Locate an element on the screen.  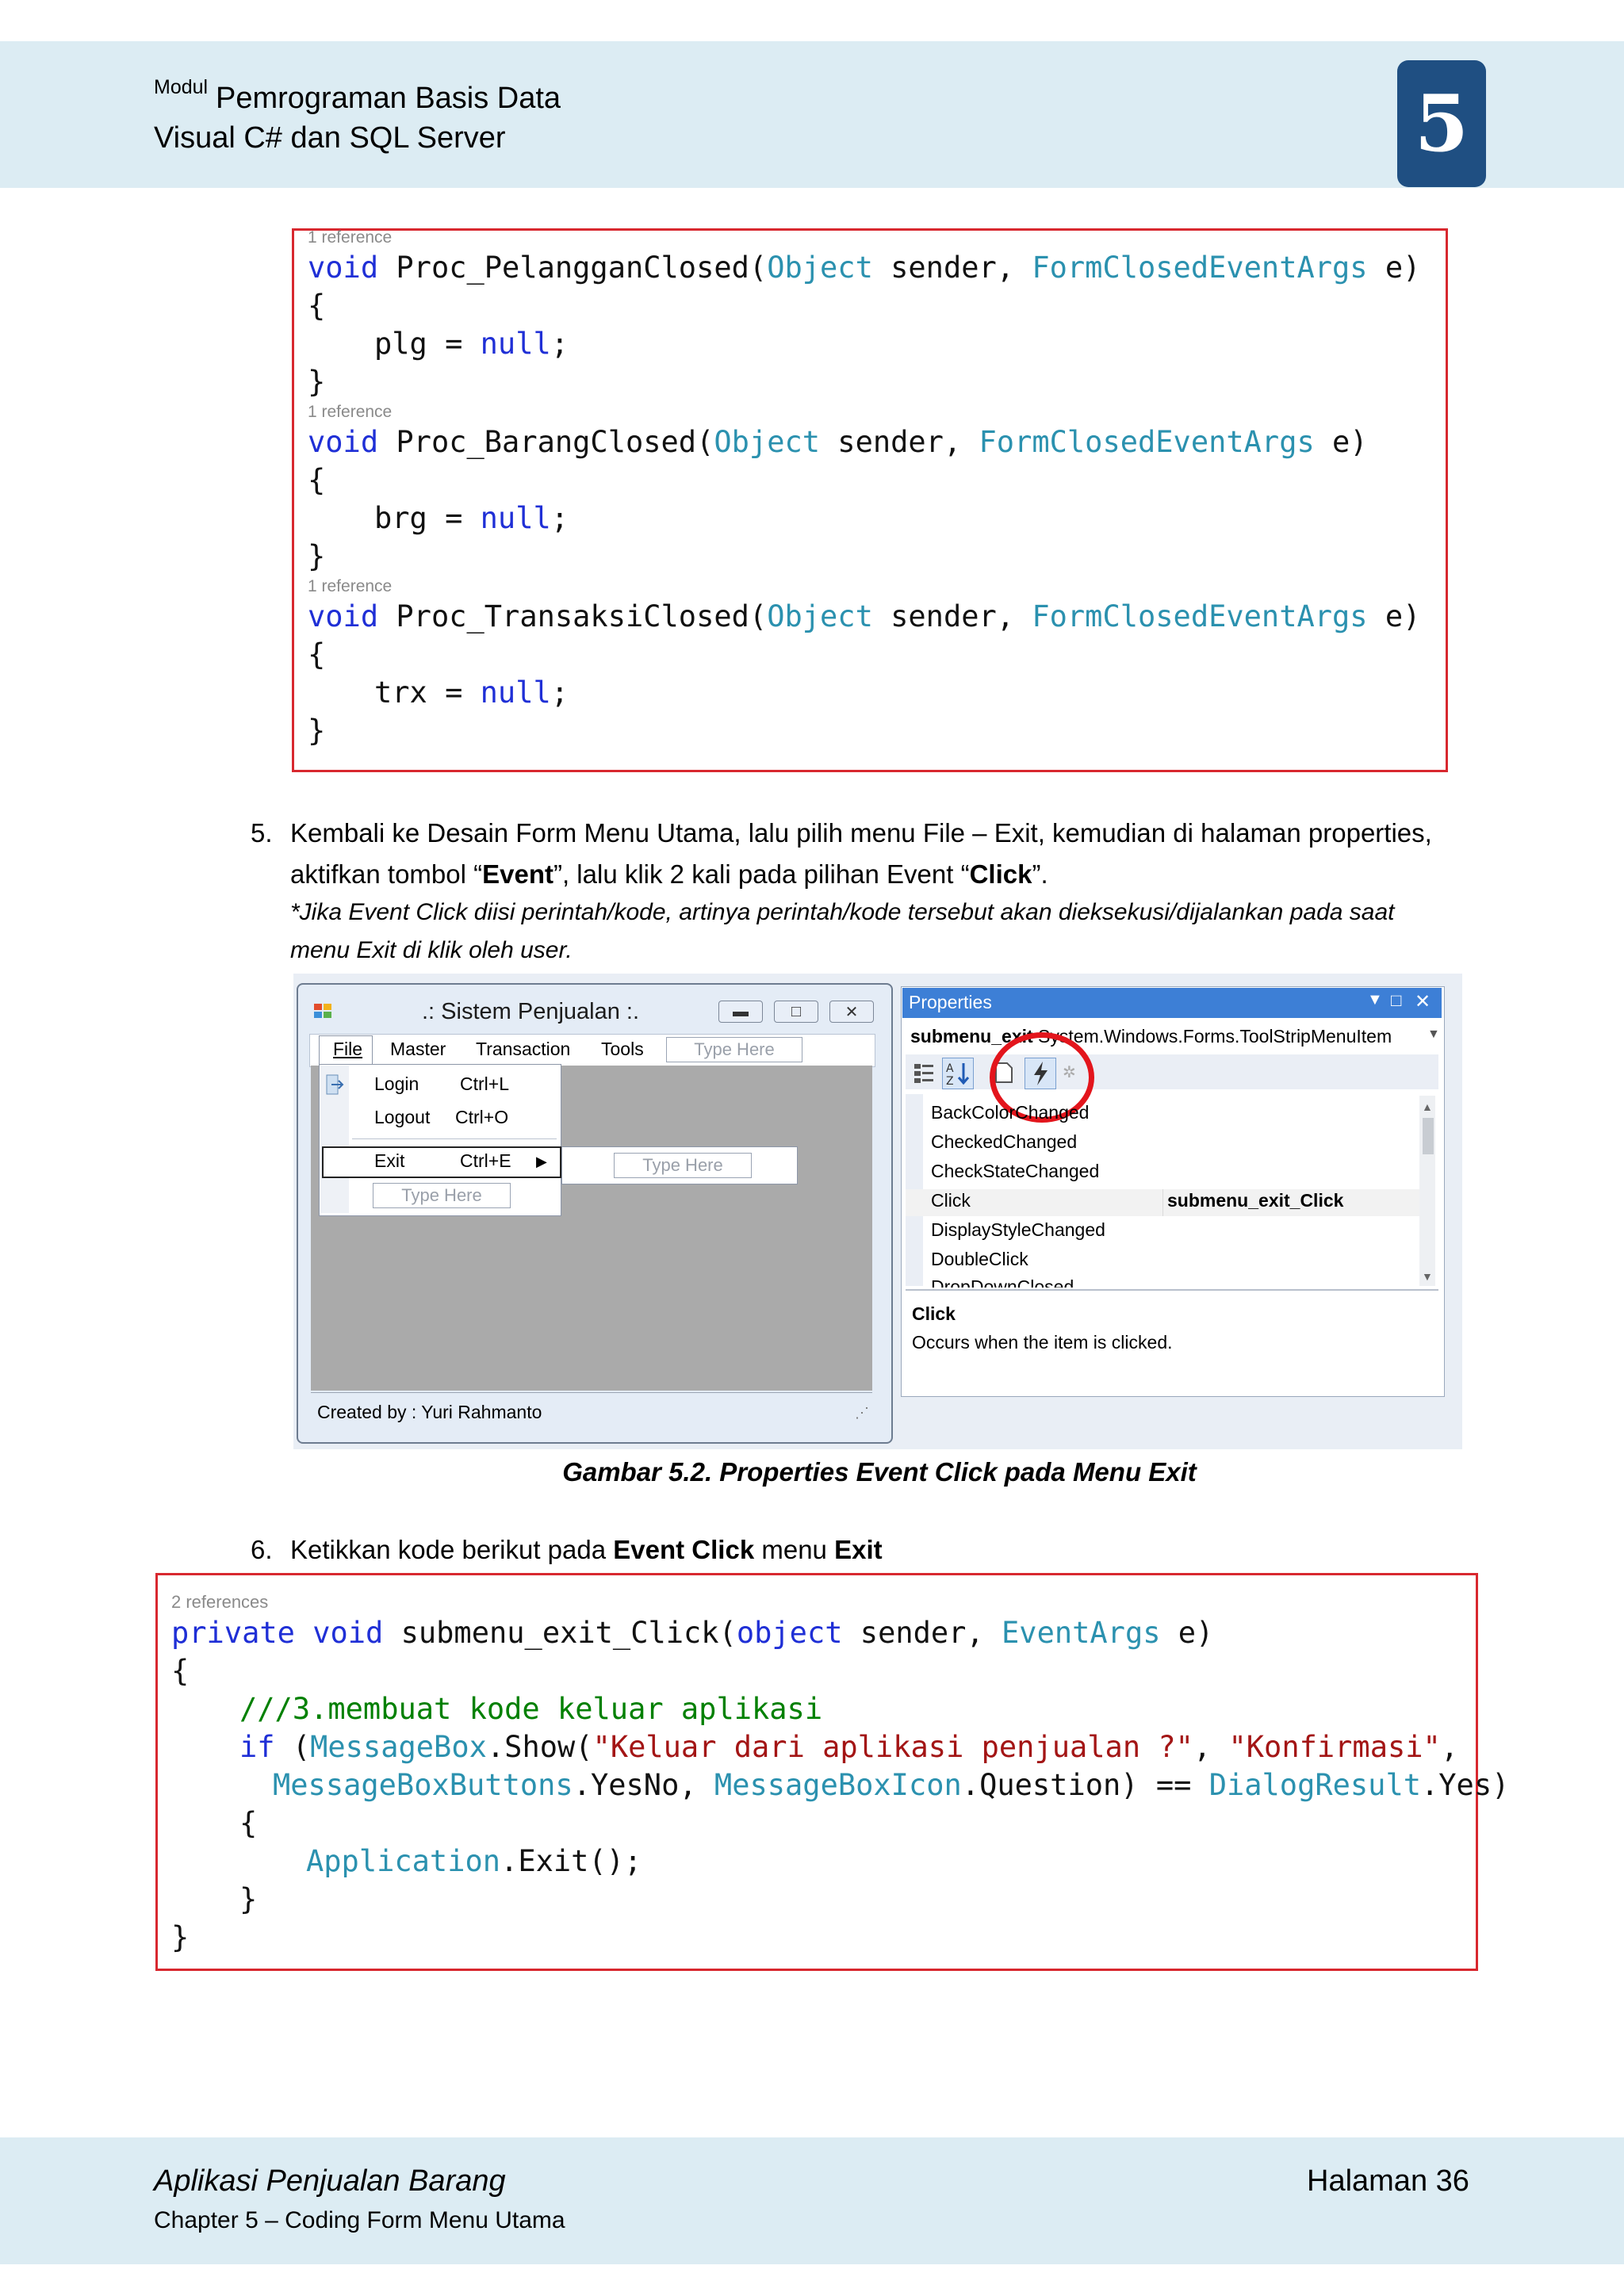
submenu-arrow-icon: ▶ is located at coordinates (541, 1162).